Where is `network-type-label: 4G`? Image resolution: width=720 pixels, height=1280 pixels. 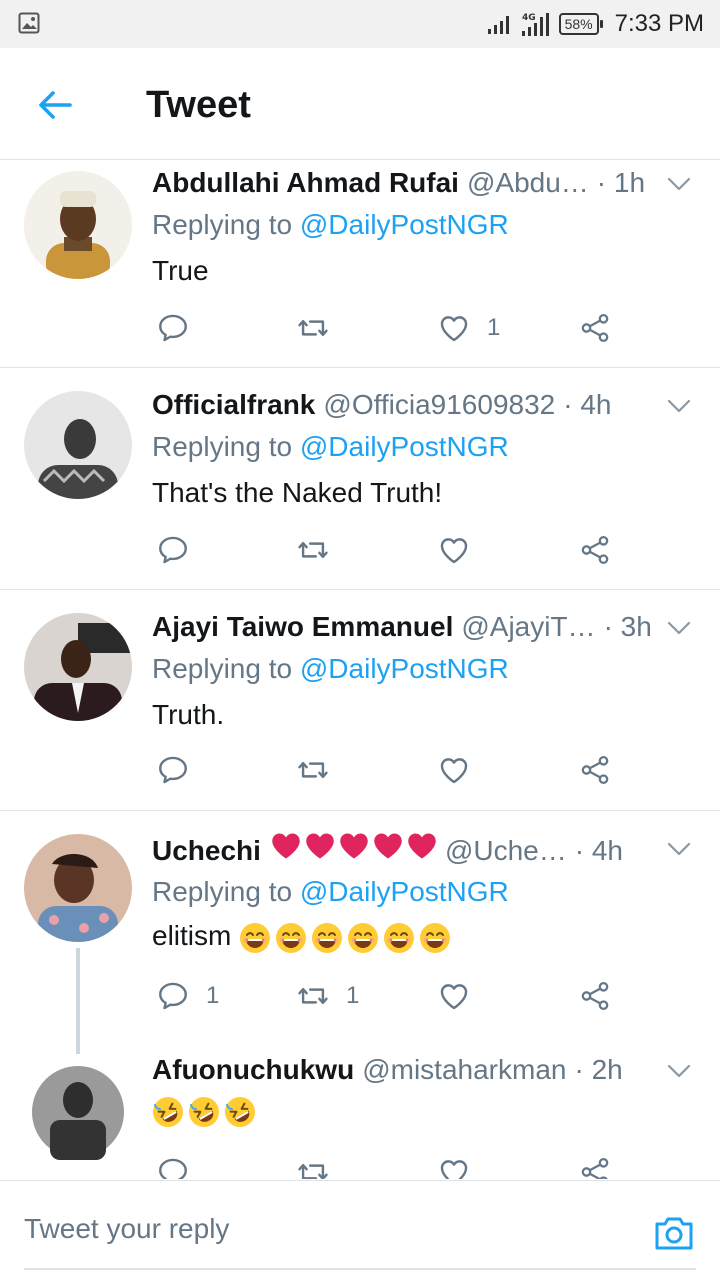 network-type-label: 4G is located at coordinates (529, 18).